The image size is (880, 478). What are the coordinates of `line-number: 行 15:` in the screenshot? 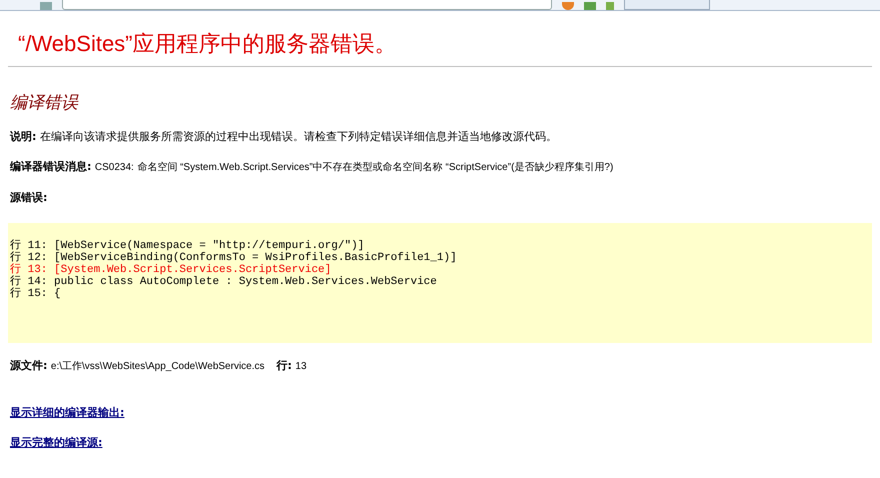 It's located at (29, 294).